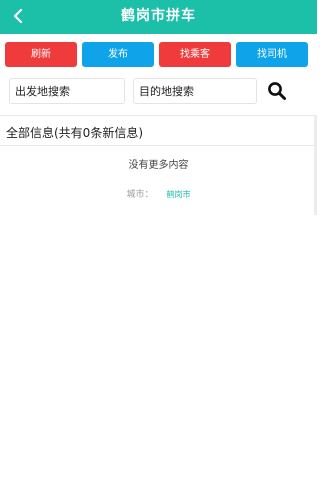  What do you see at coordinates (195, 91) in the screenshot?
I see `destination-search-input` at bounding box center [195, 91].